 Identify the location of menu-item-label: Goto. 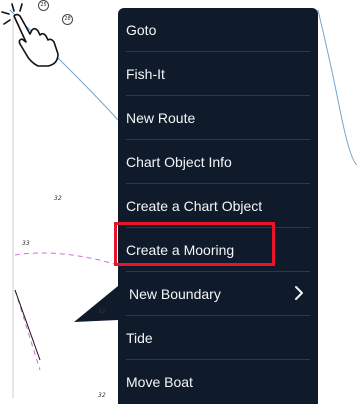
(141, 29).